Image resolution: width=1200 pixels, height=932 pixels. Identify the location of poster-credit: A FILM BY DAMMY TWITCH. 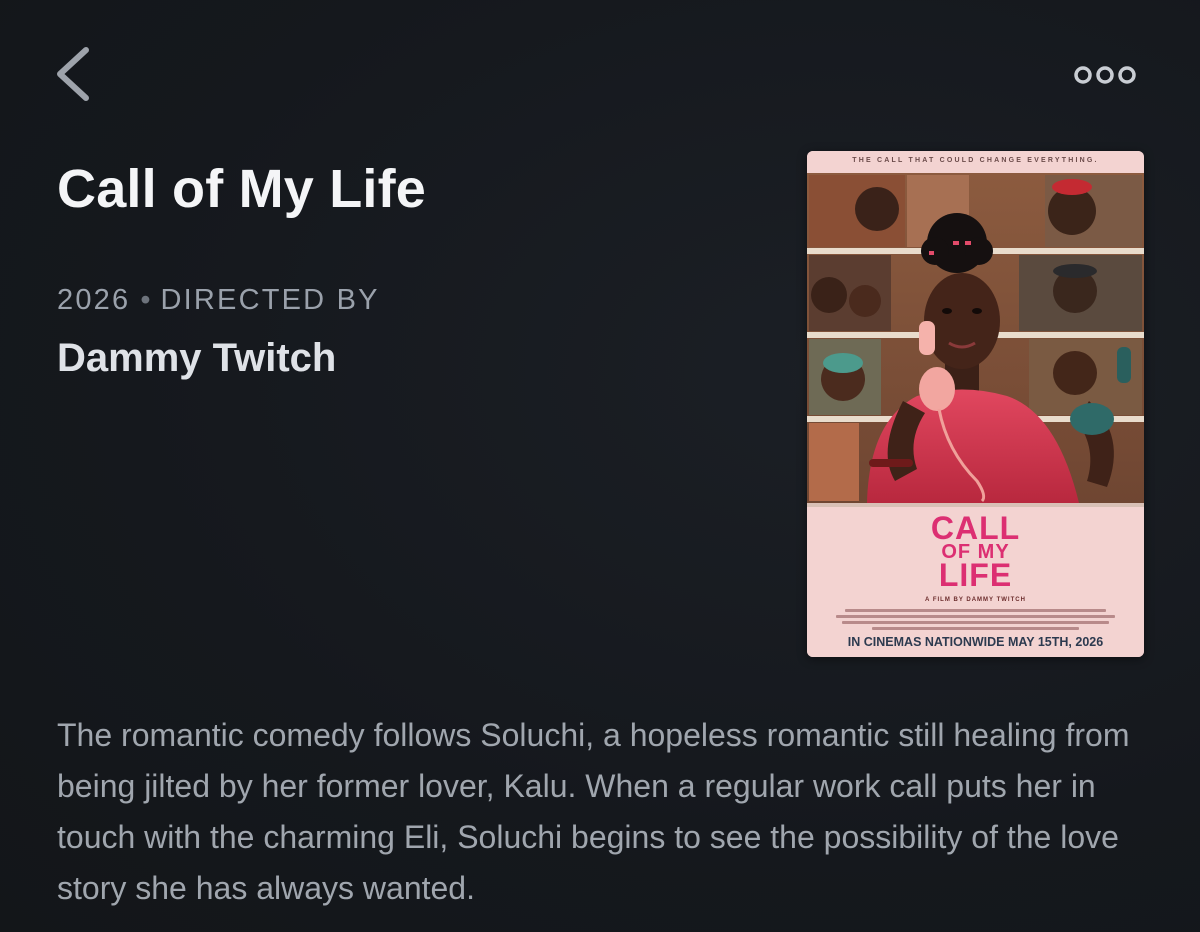
(975, 600).